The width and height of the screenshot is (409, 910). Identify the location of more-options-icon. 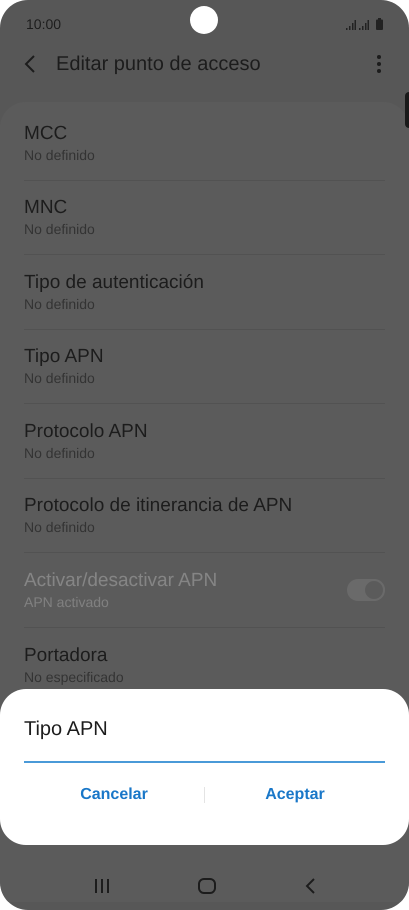
(379, 64).